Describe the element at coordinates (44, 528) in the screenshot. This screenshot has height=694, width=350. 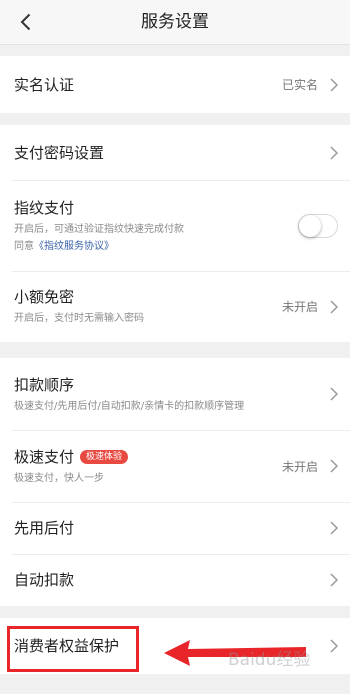
I see `pay-later-label: 先用后付` at that location.